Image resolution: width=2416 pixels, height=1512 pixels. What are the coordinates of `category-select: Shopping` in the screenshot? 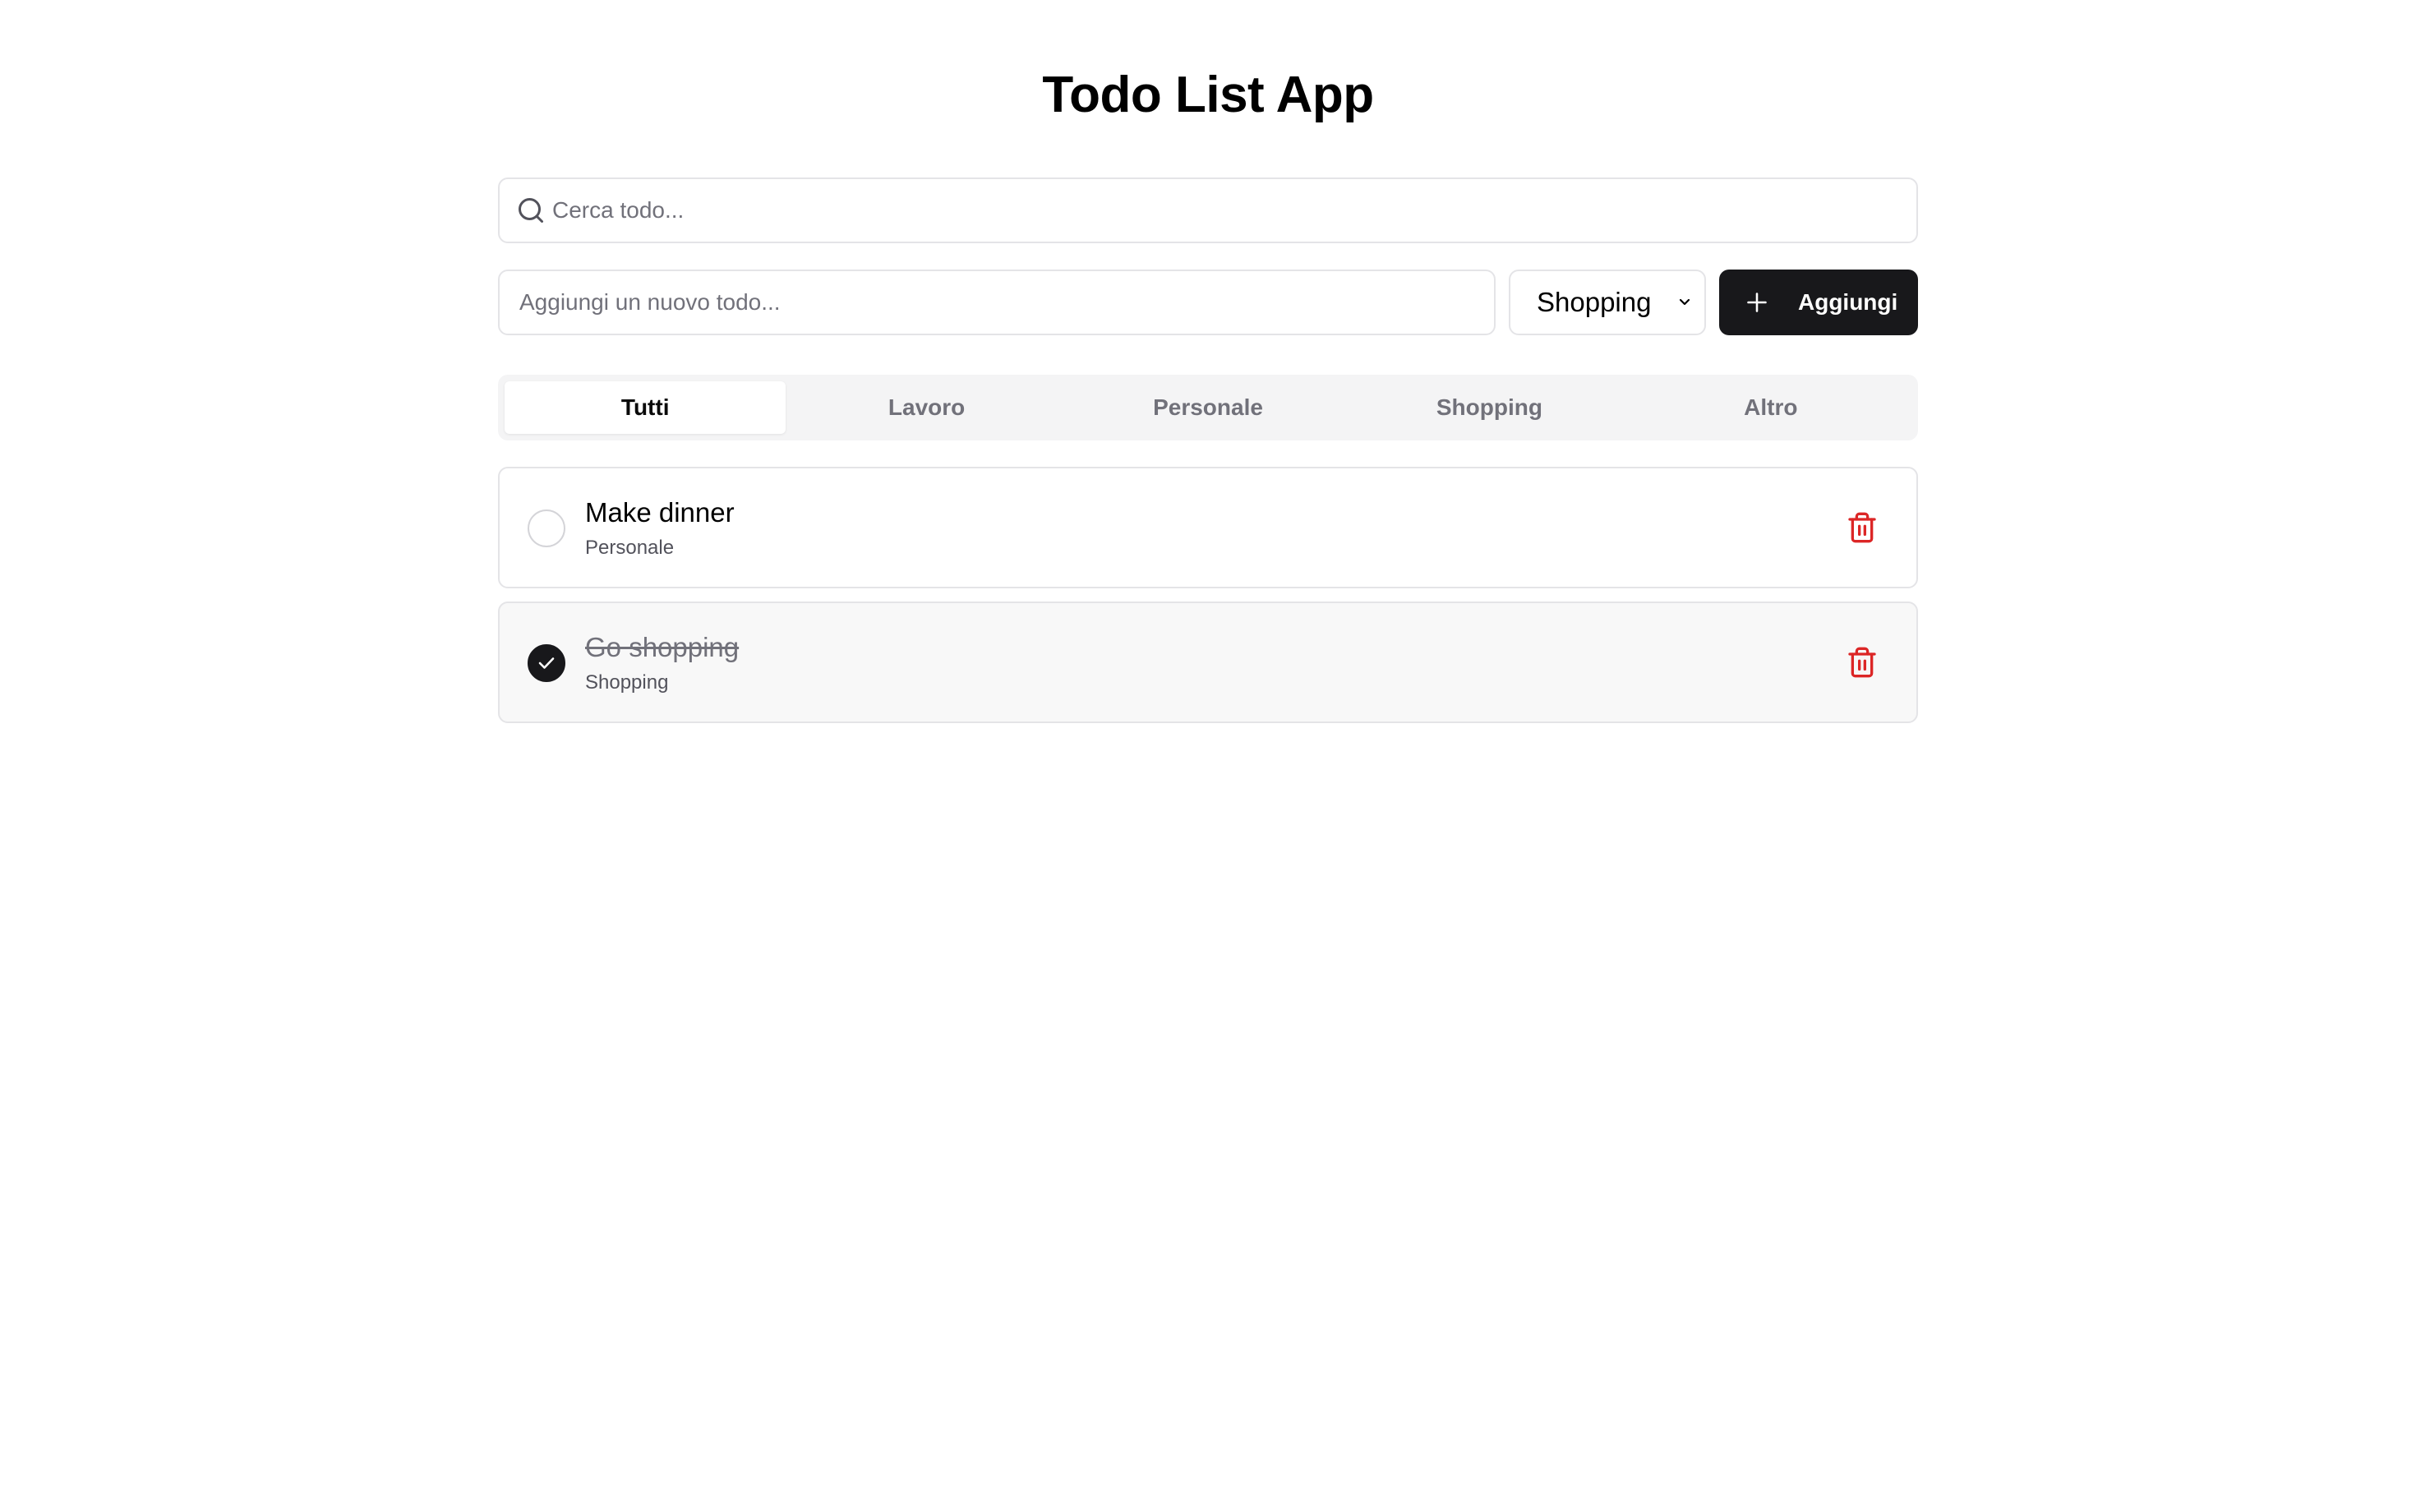 It's located at (1608, 302).